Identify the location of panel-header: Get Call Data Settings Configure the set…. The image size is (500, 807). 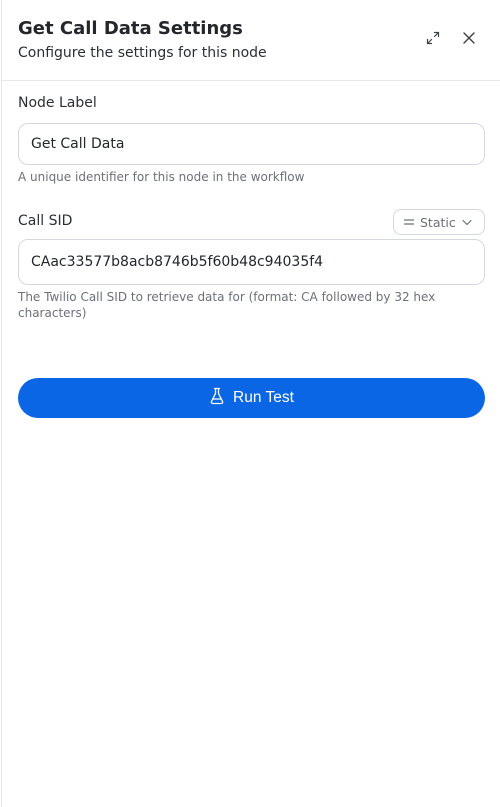
(251, 40).